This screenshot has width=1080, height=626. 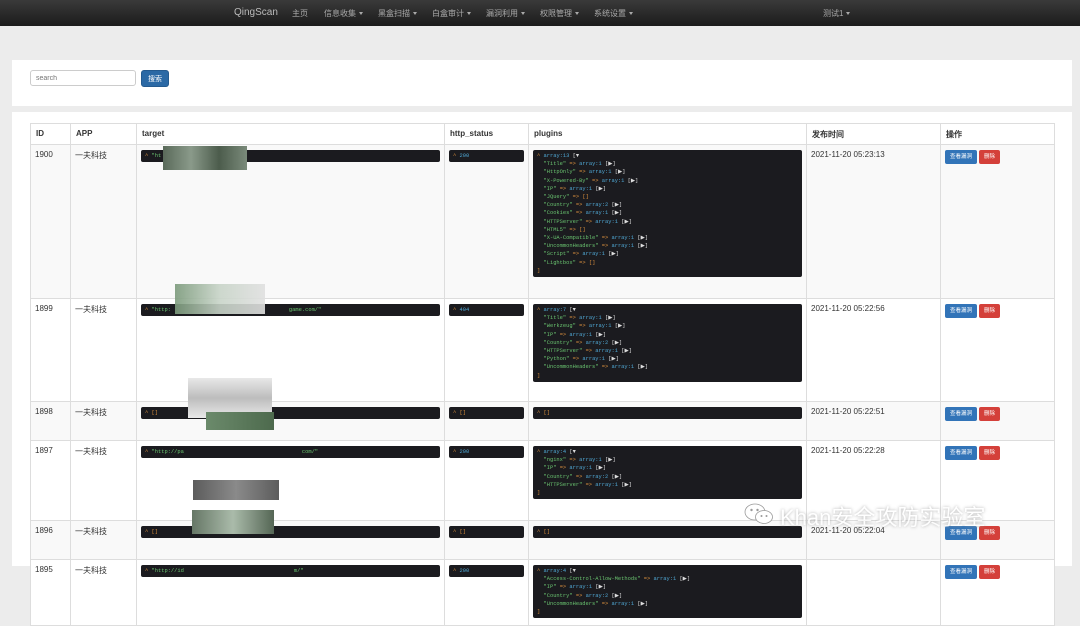 I want to click on status-dump: ^ 404, so click(x=486, y=310).